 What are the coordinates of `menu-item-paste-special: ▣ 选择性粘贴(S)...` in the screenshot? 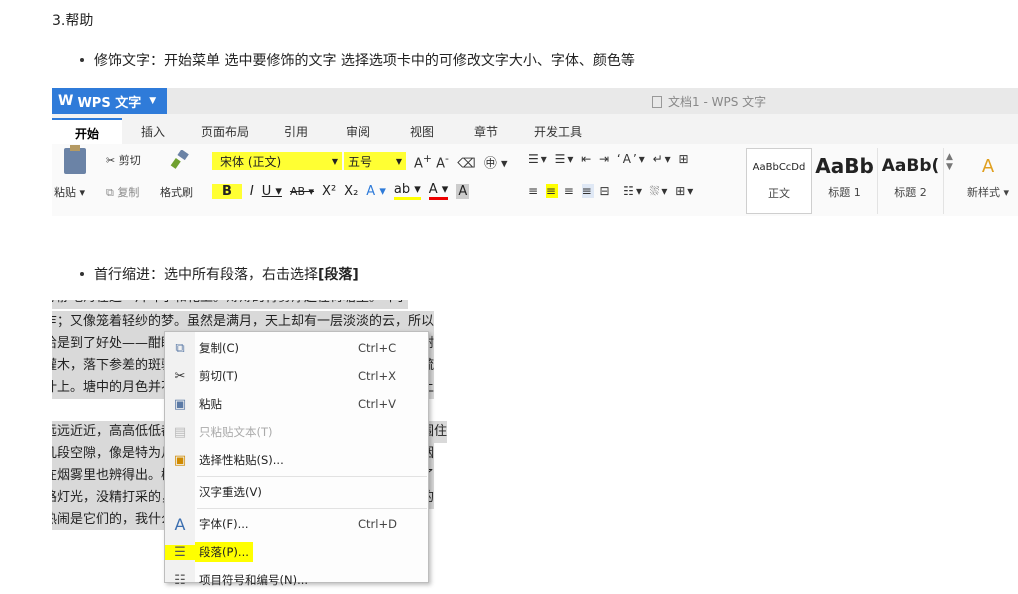 It's located at (296, 460).